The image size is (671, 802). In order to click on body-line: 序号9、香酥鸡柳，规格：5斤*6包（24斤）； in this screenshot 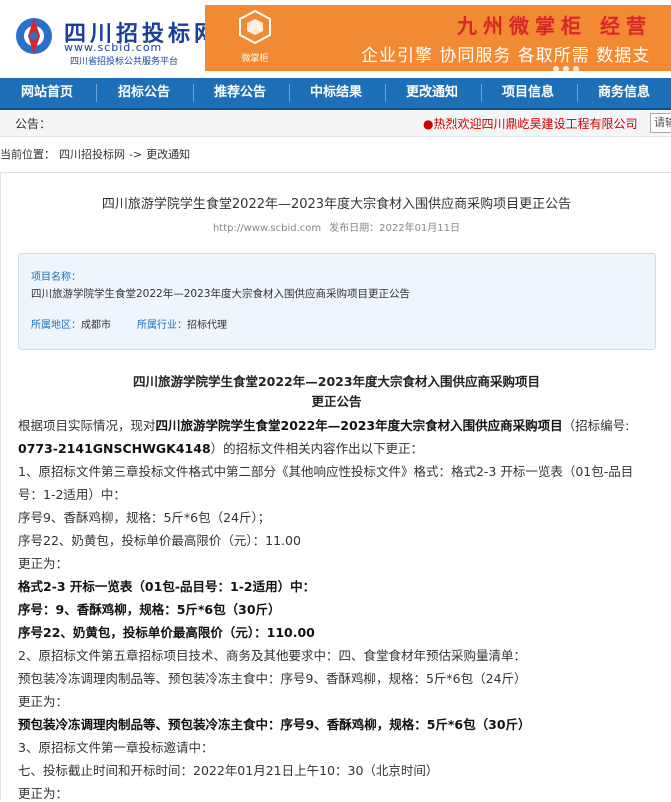, I will do `click(144, 517)`.